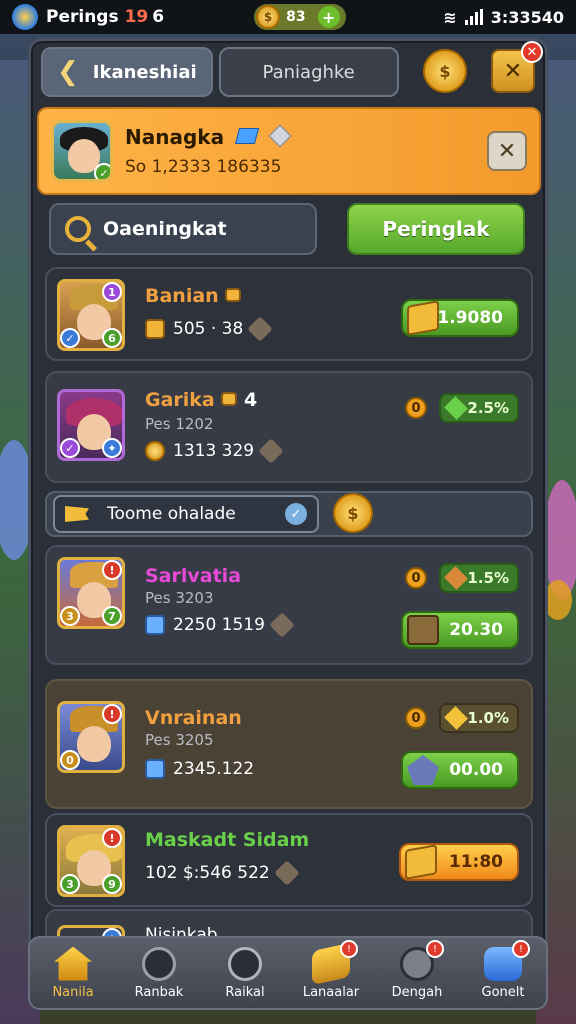  I want to click on tools-button: ✕ ✕, so click(517, 67).